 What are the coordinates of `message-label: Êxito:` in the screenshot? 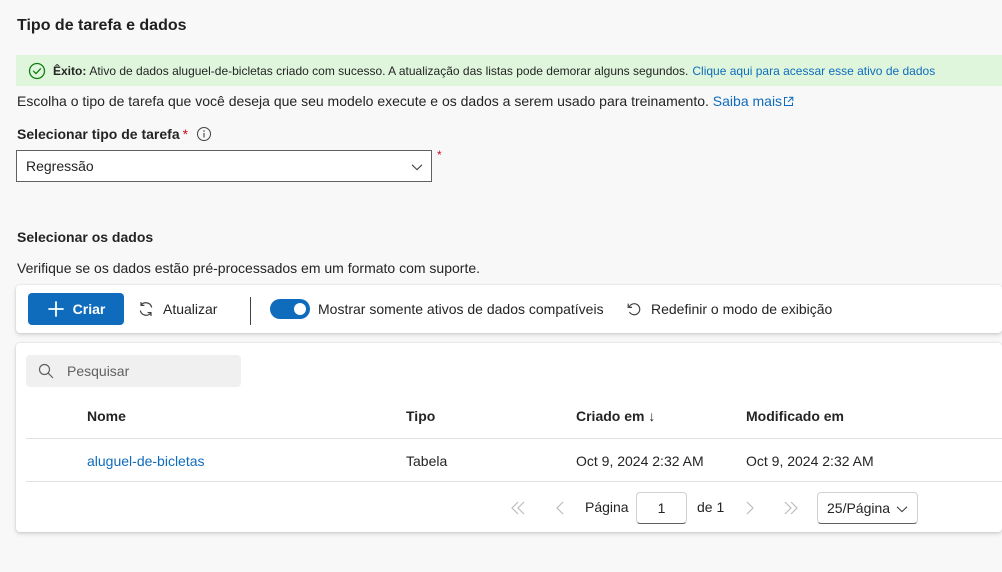 It's located at (70, 70).